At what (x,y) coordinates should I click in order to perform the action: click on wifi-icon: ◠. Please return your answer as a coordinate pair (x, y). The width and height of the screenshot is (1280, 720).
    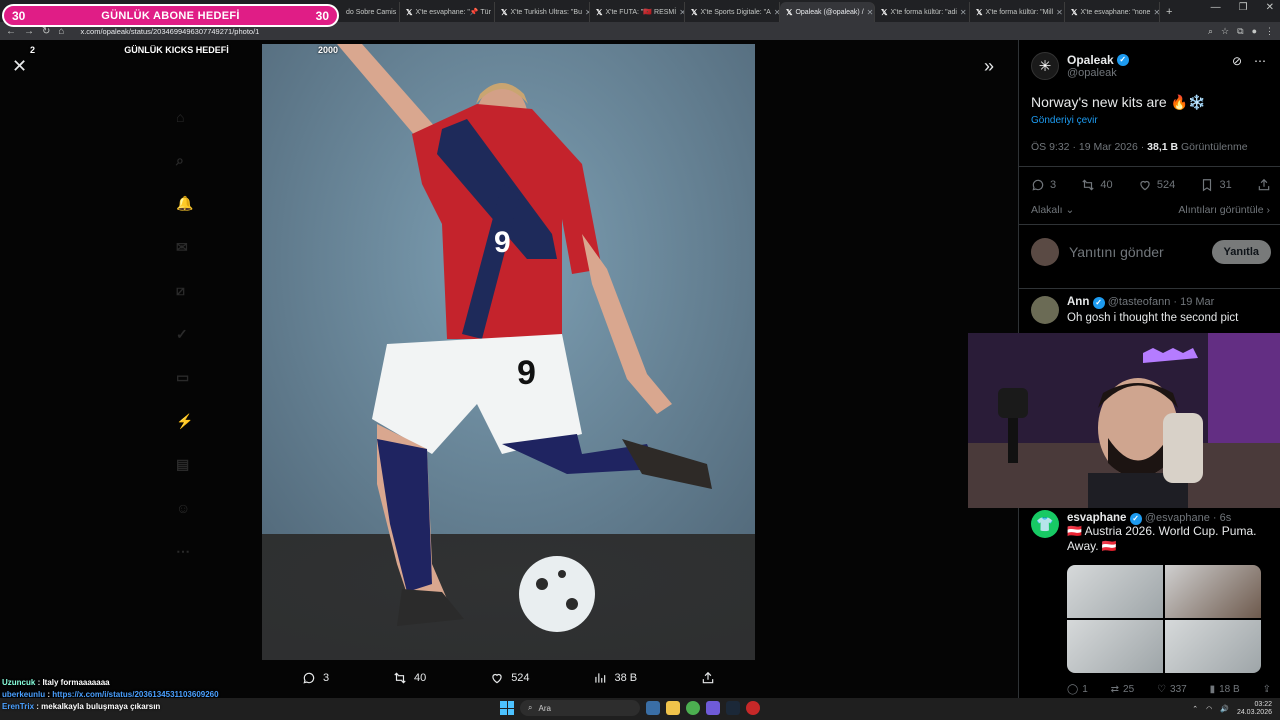
    Looking at the image, I should click on (1209, 709).